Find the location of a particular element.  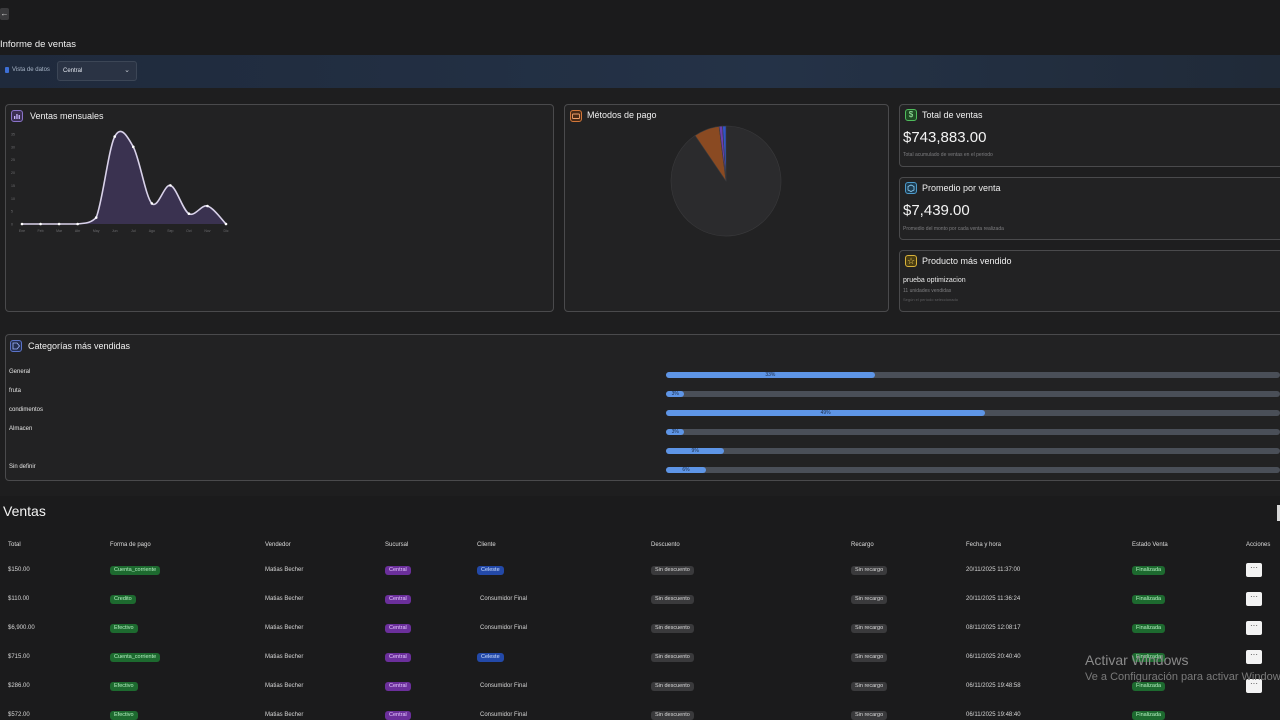

windows-watermark-title: Activar Windows is located at coordinates (1137, 660).